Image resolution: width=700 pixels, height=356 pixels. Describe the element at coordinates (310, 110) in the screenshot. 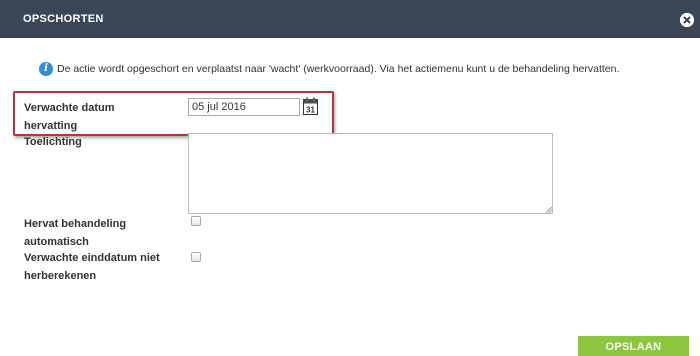

I see `calendar-day-text: 31` at that location.